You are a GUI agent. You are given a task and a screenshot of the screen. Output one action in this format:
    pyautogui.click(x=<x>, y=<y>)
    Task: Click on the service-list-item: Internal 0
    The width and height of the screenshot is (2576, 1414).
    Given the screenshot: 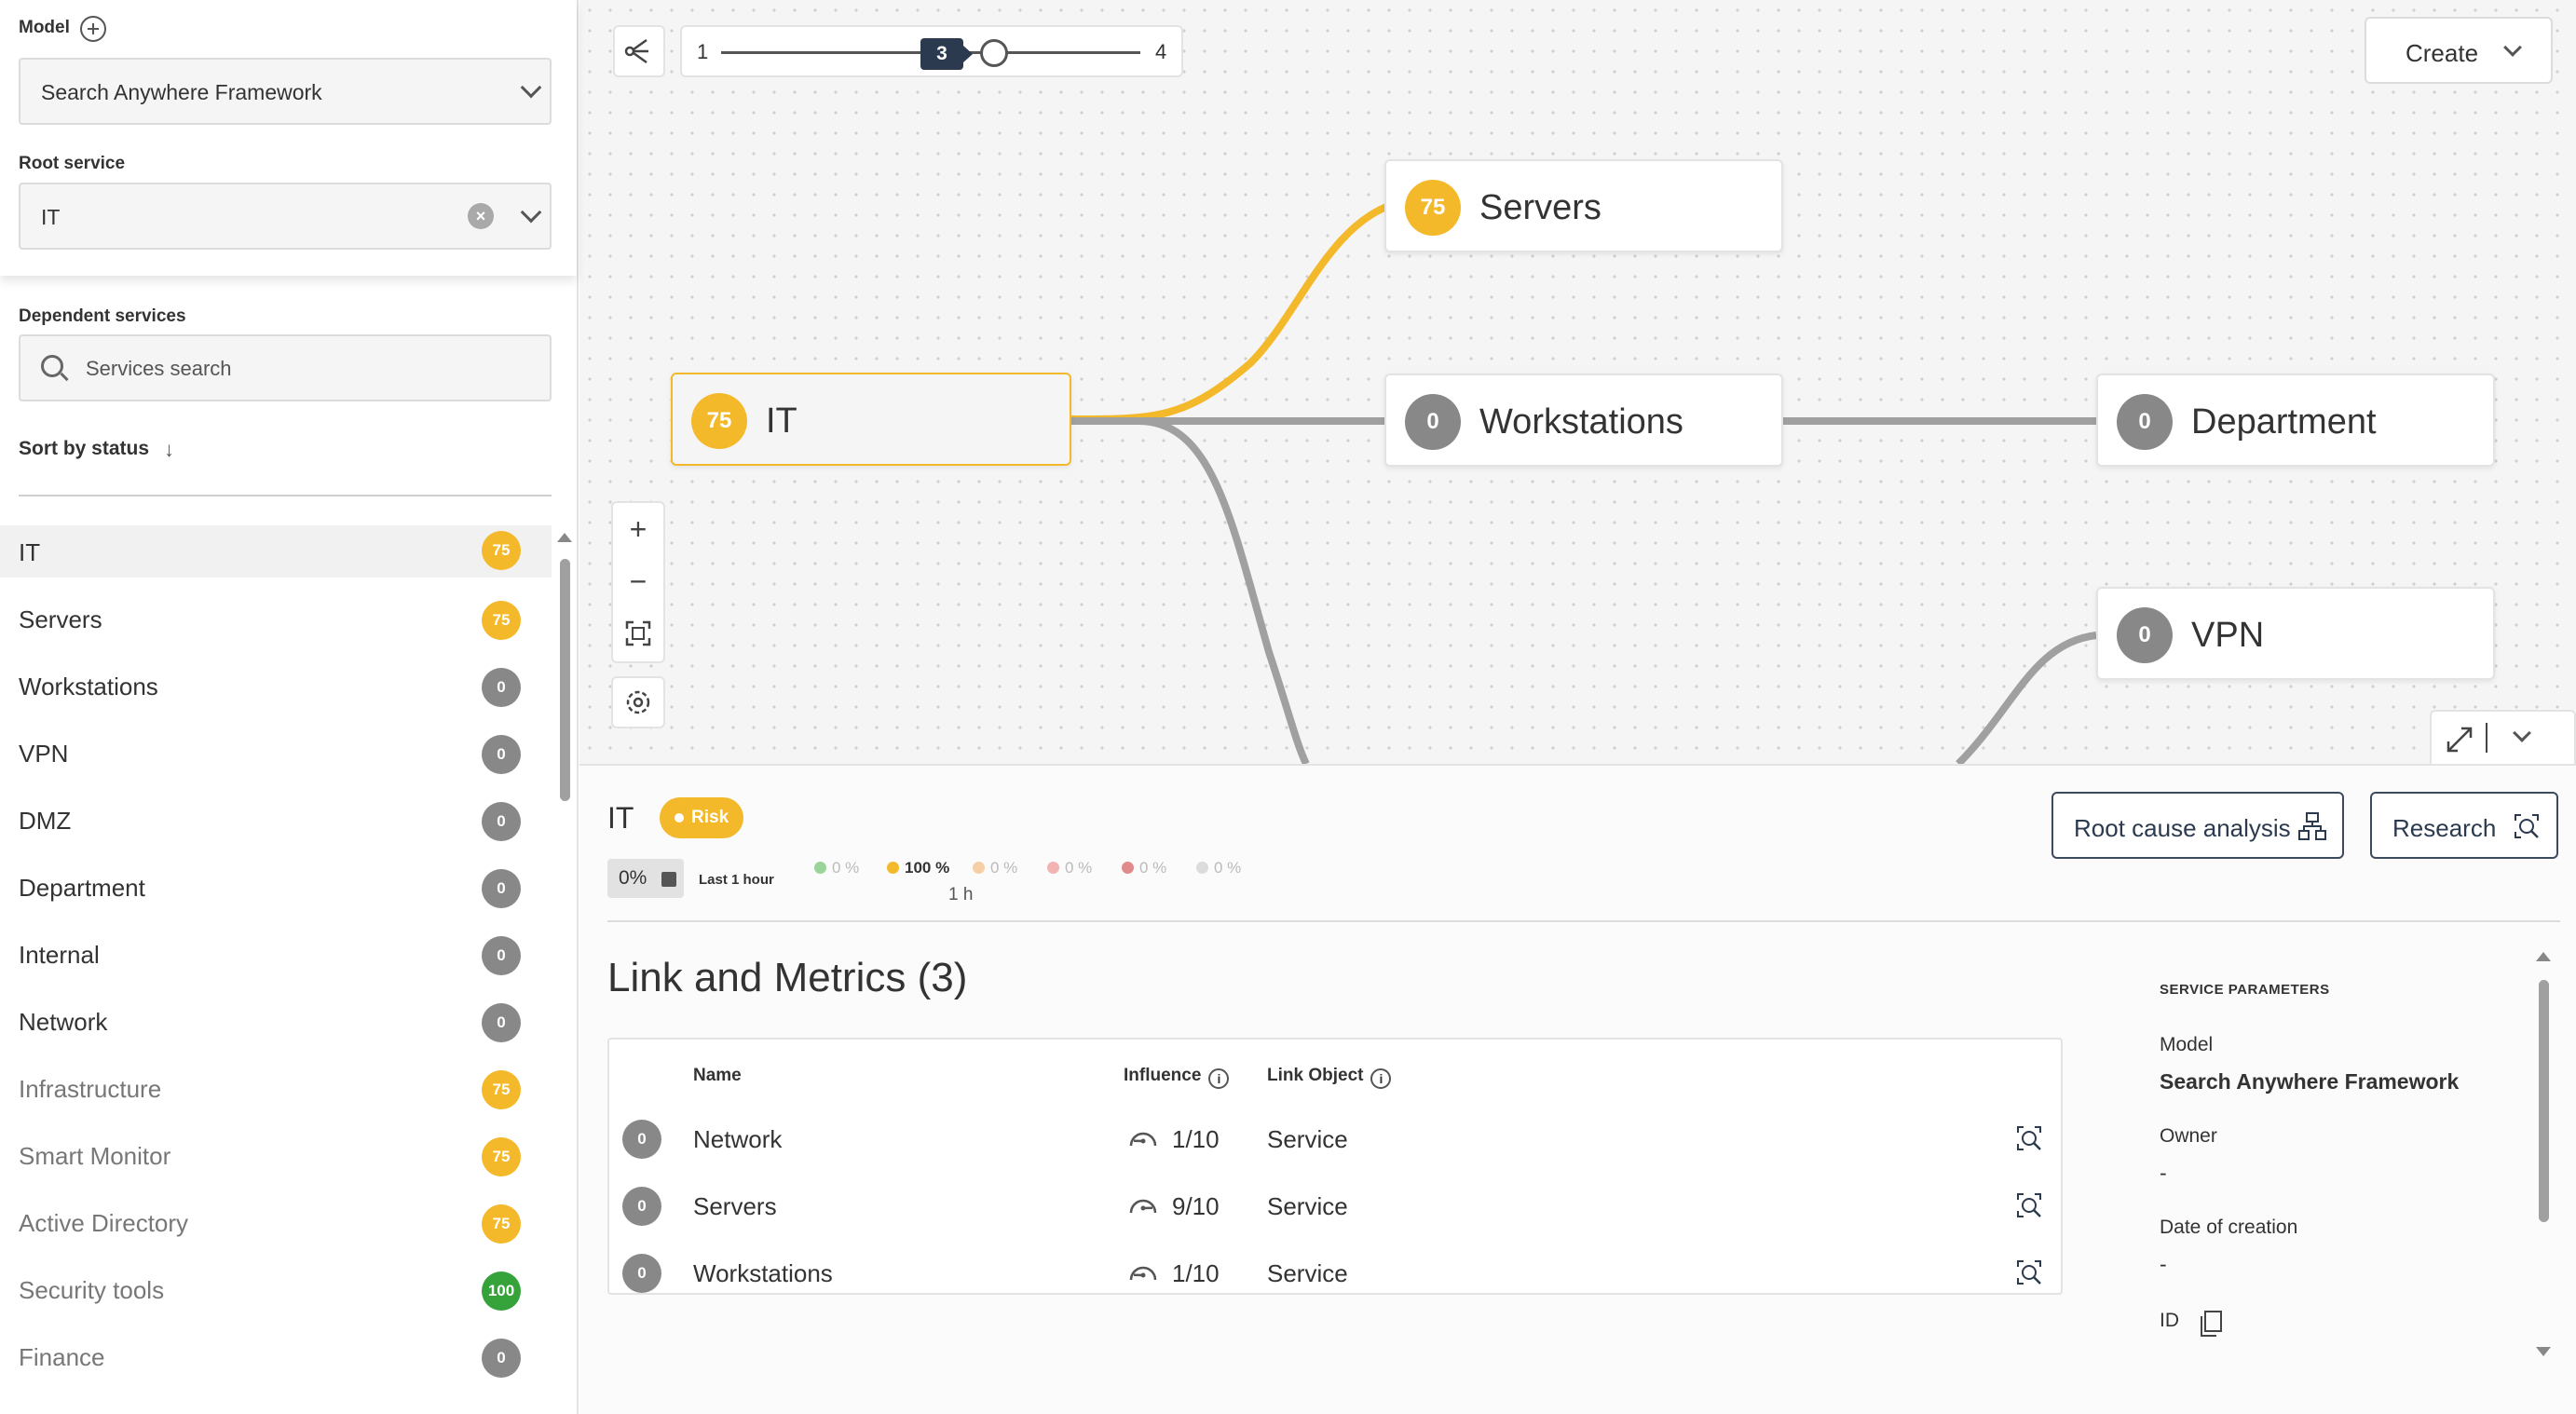 What is the action you would take?
    pyautogui.click(x=276, y=961)
    